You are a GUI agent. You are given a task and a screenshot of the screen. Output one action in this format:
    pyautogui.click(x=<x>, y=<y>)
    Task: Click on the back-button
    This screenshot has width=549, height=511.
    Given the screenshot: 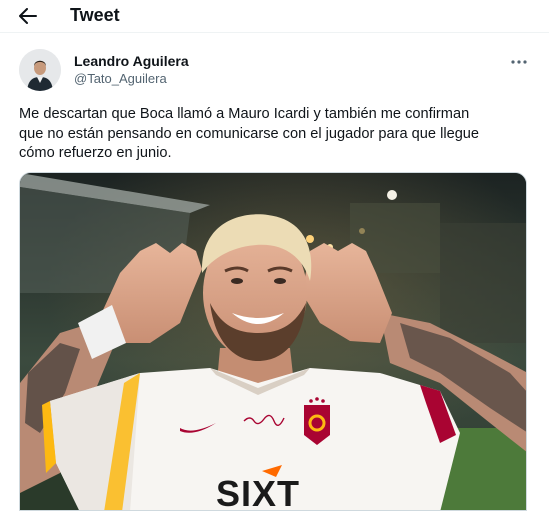 What is the action you would take?
    pyautogui.click(x=28, y=16)
    